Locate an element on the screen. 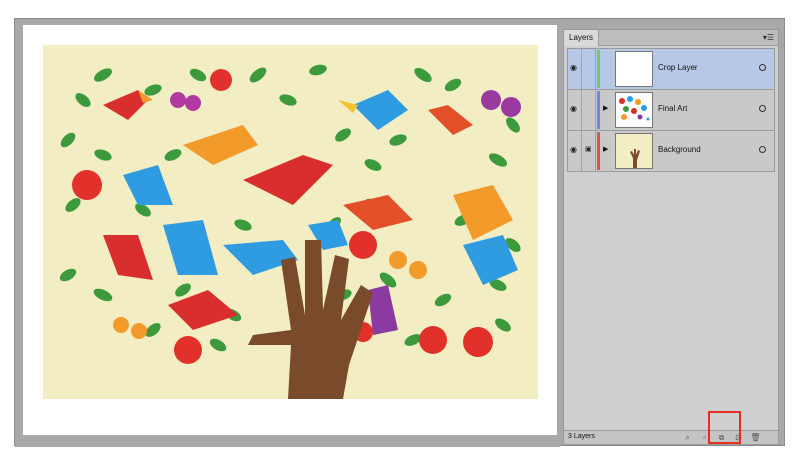 The height and width of the screenshot is (463, 800). layer-row-final-art: ◉ ▶ Final Art is located at coordinates (671, 110).